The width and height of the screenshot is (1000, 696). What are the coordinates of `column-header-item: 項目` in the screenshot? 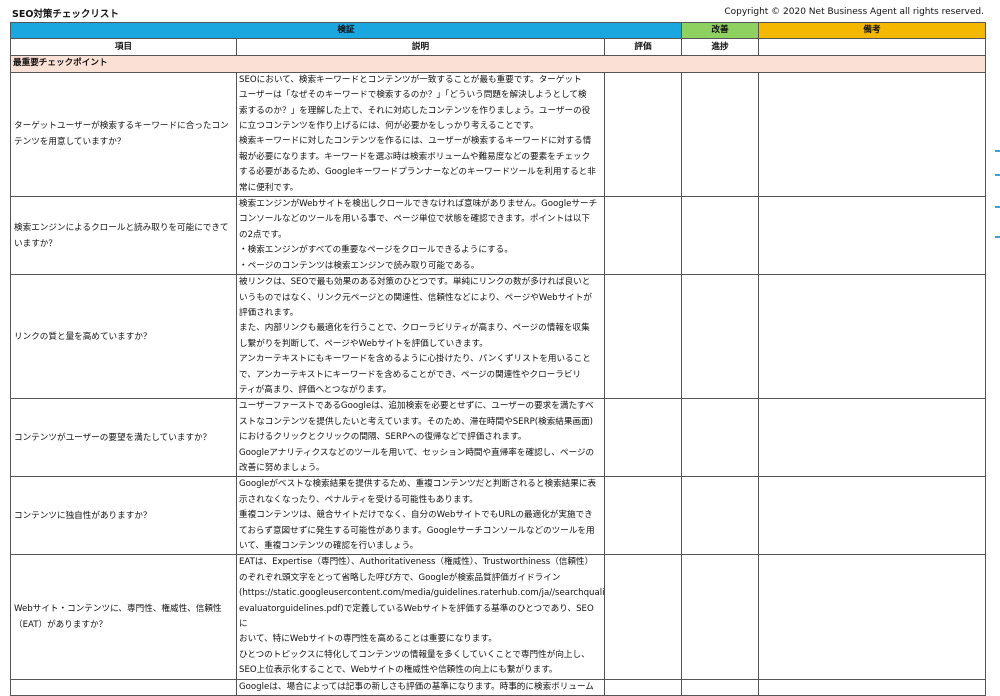 It's located at (123, 47).